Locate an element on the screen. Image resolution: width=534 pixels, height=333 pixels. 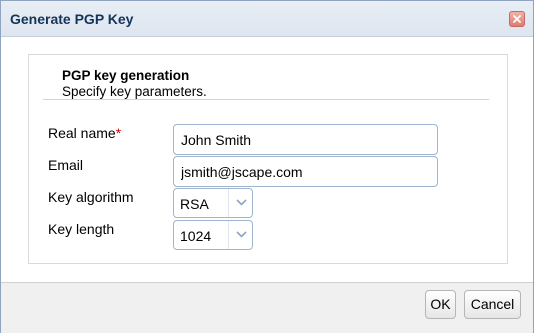
close-button is located at coordinates (517, 19).